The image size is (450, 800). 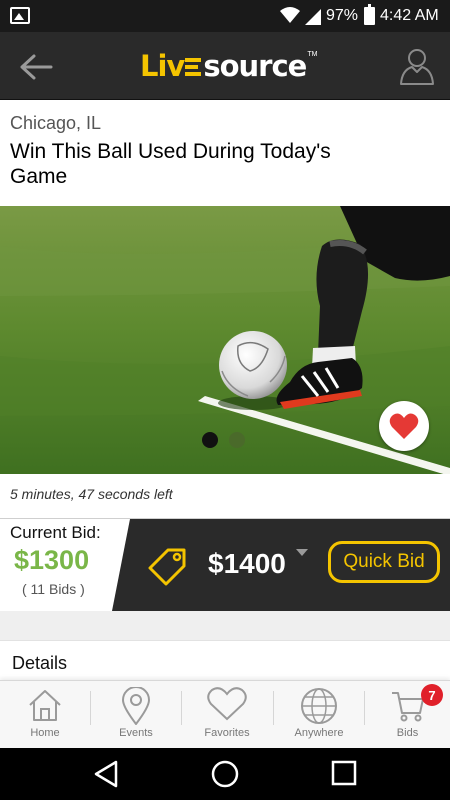 What do you see at coordinates (227, 733) in the screenshot?
I see `nav-label-favorites: Favorites` at bounding box center [227, 733].